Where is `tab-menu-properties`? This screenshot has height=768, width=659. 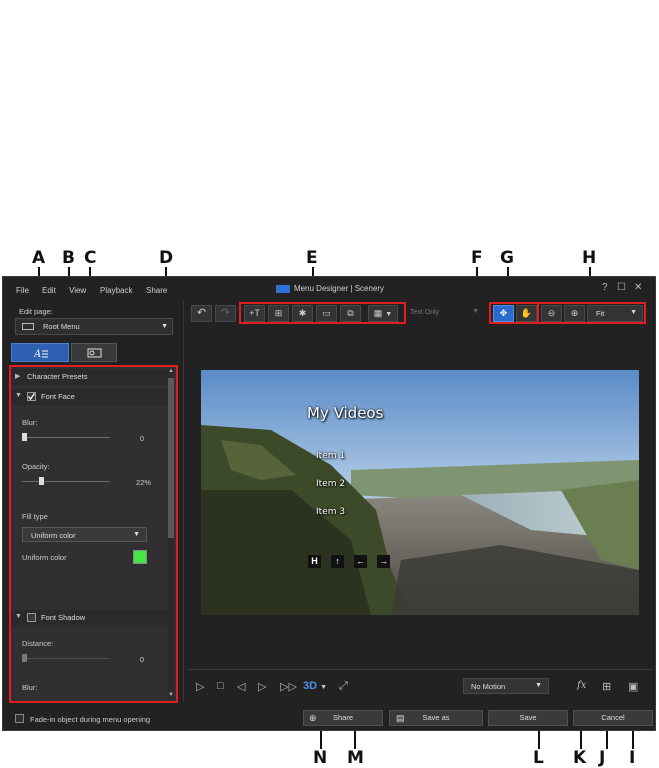 tab-menu-properties is located at coordinates (94, 352).